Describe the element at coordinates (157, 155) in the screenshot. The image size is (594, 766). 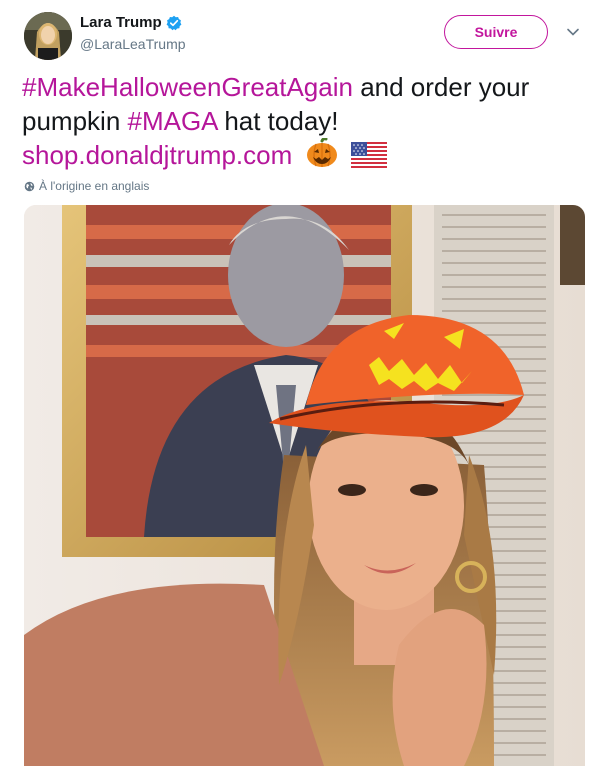
I see `shop-link: shop.donaldjtrump.com` at that location.